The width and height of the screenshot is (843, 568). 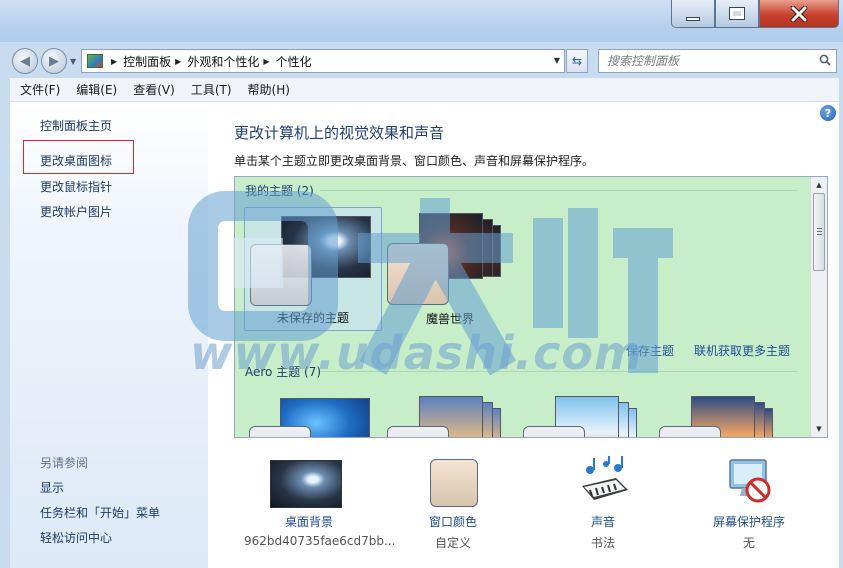 I want to click on window-color-swatch, so click(x=454, y=483).